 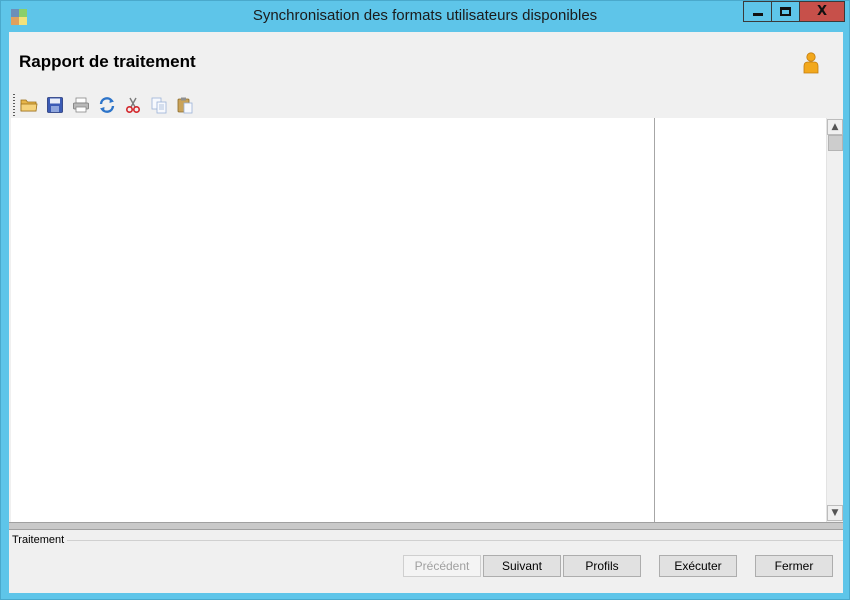 I want to click on report-side-panel, so click(x=741, y=320).